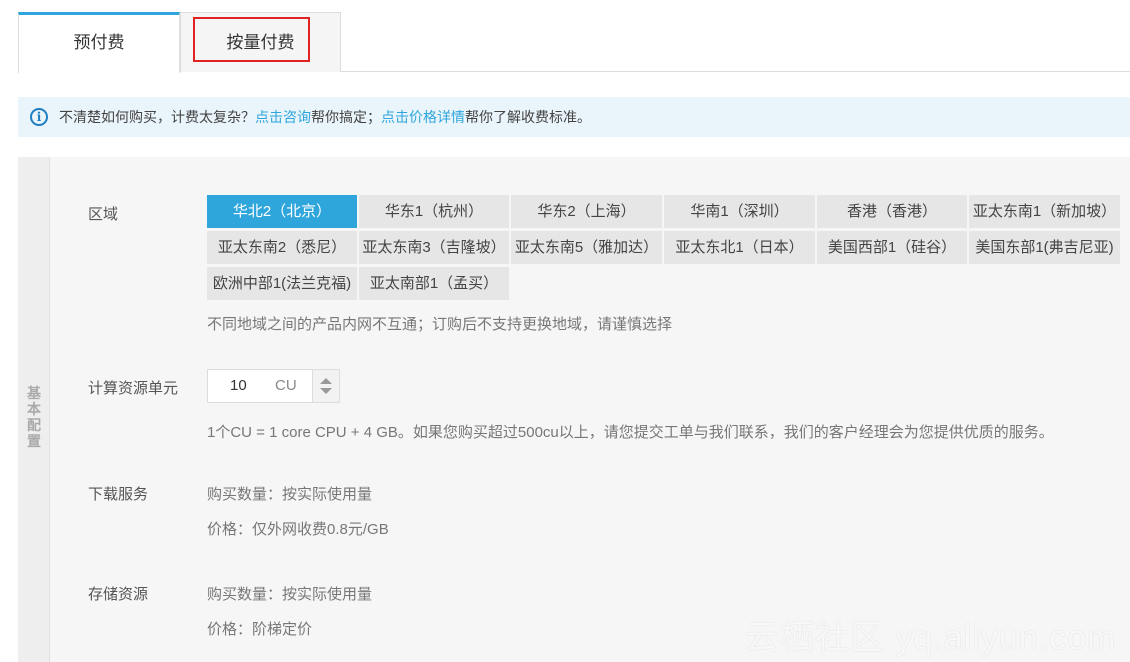 The width and height of the screenshot is (1130, 662). I want to click on increment-arrow-icon, so click(326, 381).